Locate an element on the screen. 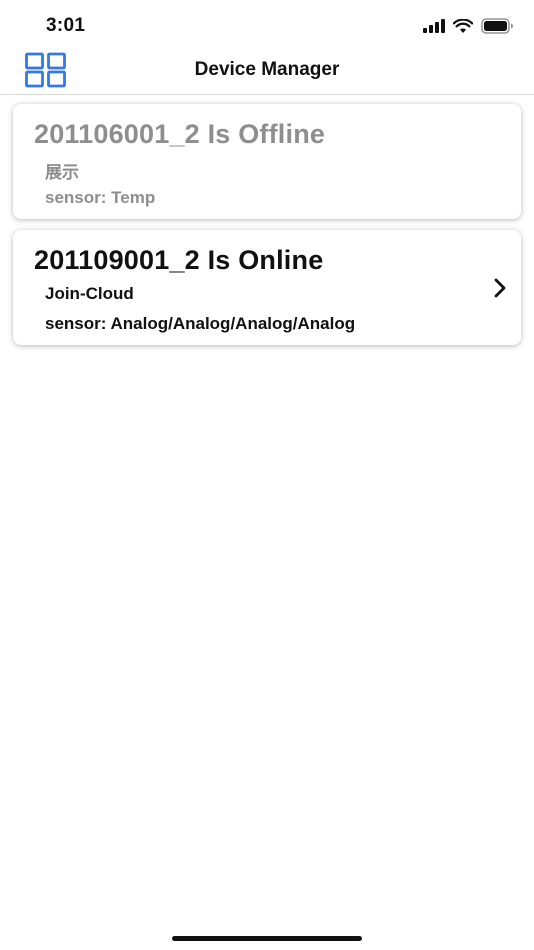 This screenshot has width=534, height=950. nav-bar: Device Manager is located at coordinates (267, 72).